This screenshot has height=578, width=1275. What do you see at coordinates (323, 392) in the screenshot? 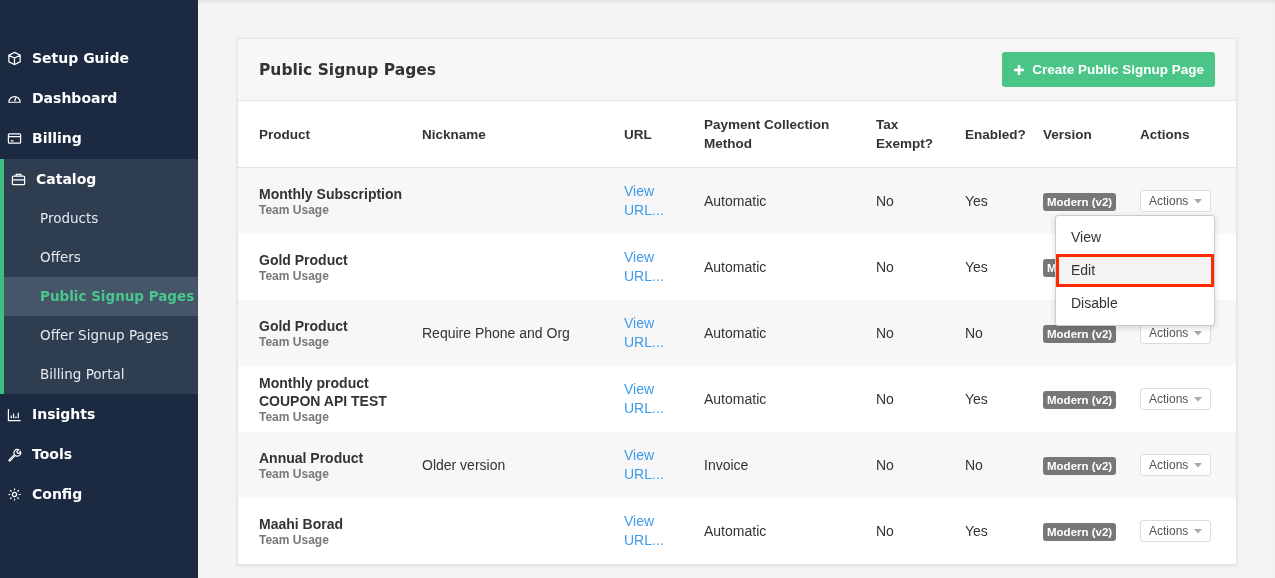
I see `product-name: Monthly product COUPON API TEST` at bounding box center [323, 392].